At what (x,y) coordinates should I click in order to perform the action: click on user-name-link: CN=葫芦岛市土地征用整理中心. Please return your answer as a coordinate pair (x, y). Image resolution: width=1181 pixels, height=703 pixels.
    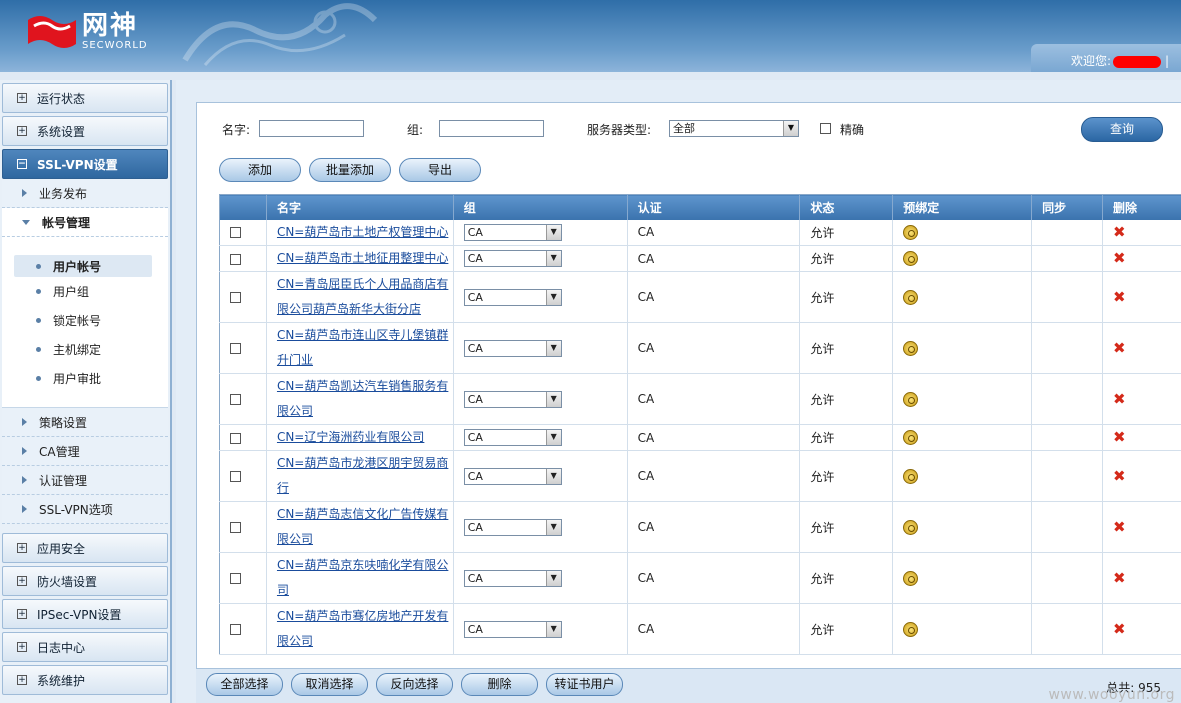
    Looking at the image, I should click on (362, 258).